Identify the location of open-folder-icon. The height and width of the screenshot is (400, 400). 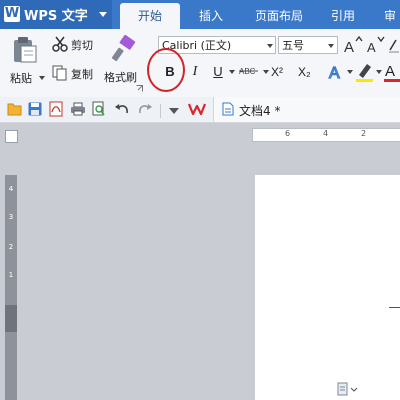
(15, 109).